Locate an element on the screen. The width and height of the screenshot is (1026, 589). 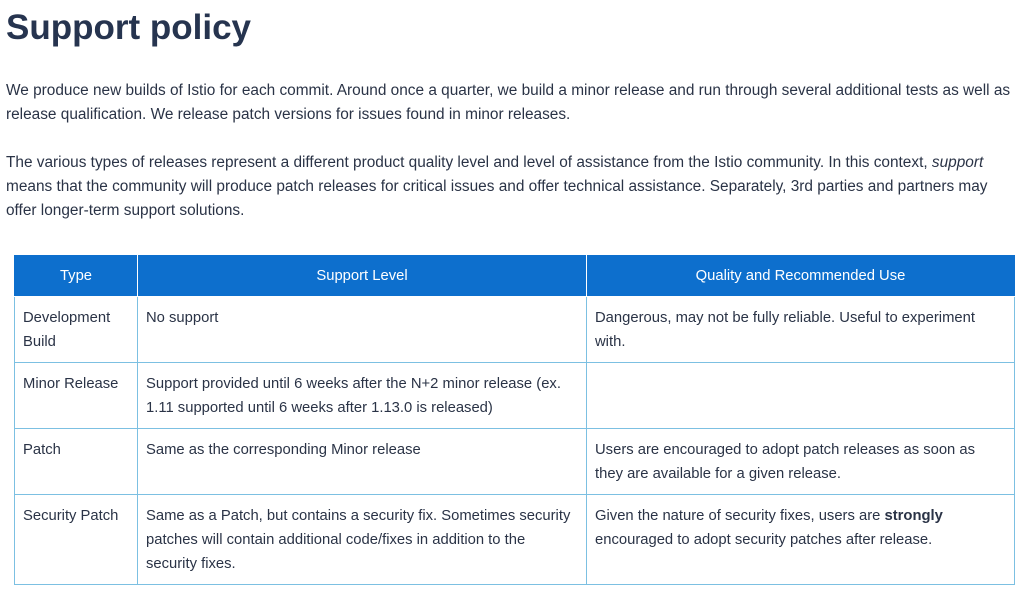
column-header-quality: Quality and Recommended Use is located at coordinates (800, 276).